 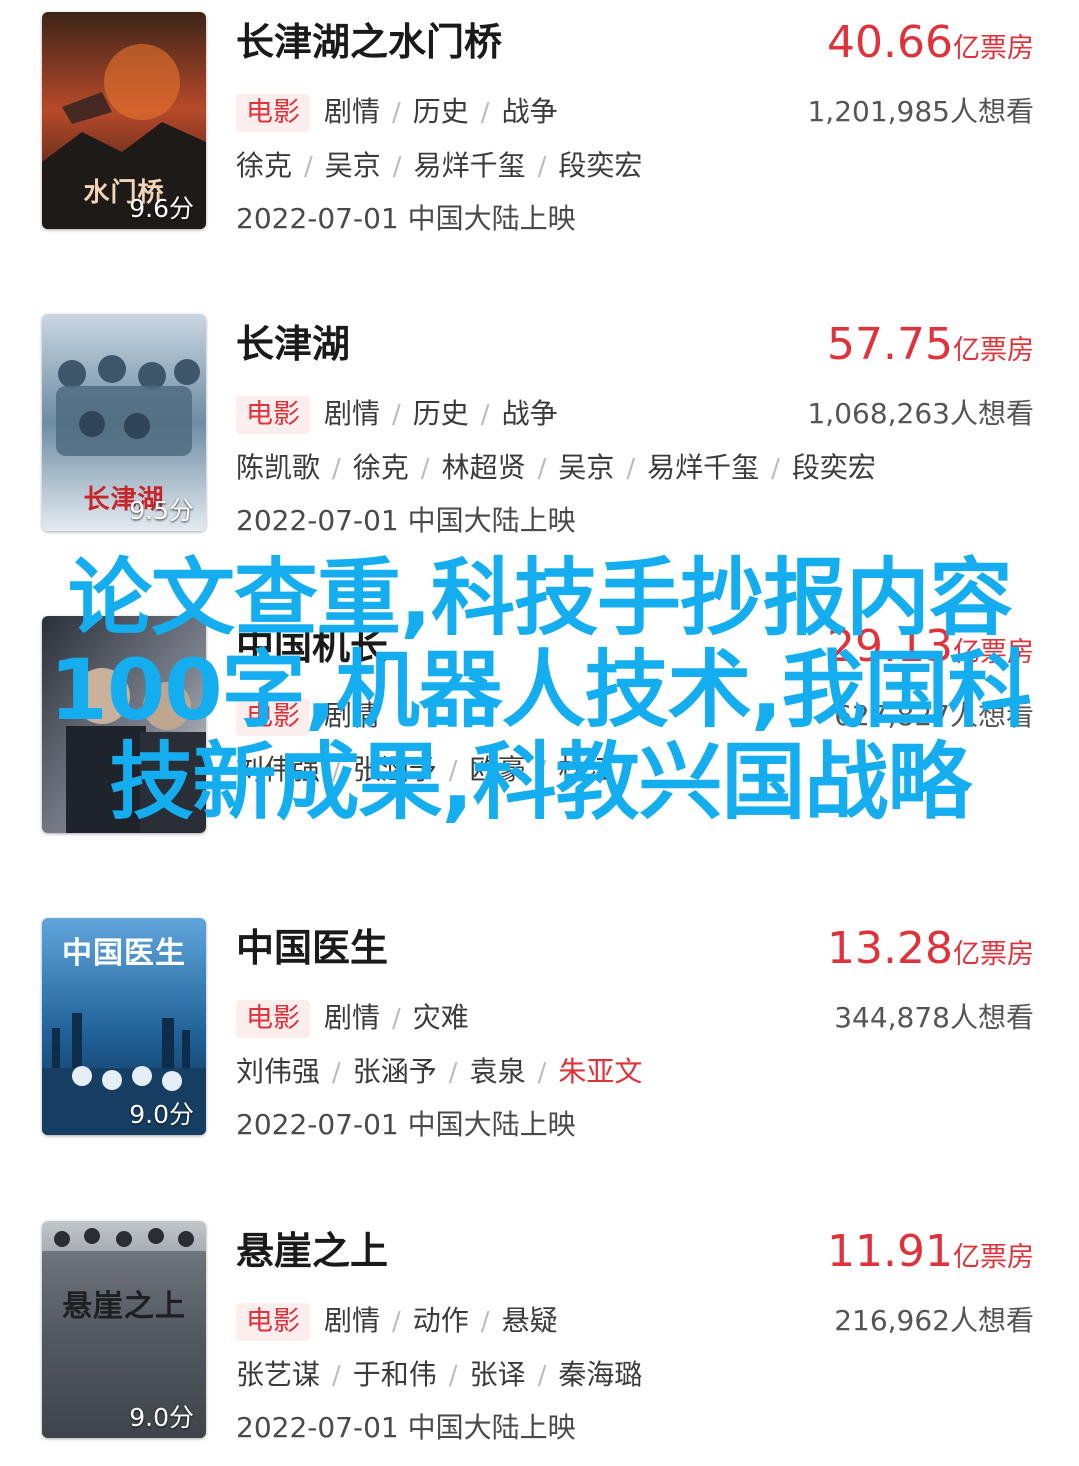 What do you see at coordinates (124, 120) in the screenshot?
I see `movie-poster: 水门桥 9.6分` at bounding box center [124, 120].